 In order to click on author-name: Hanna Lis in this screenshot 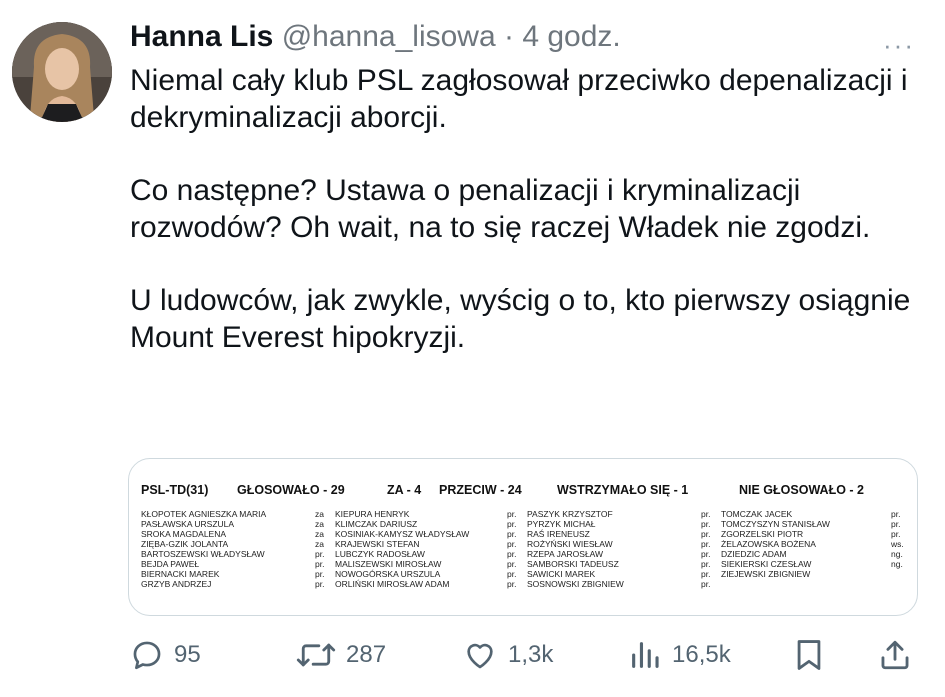, I will do `click(201, 36)`.